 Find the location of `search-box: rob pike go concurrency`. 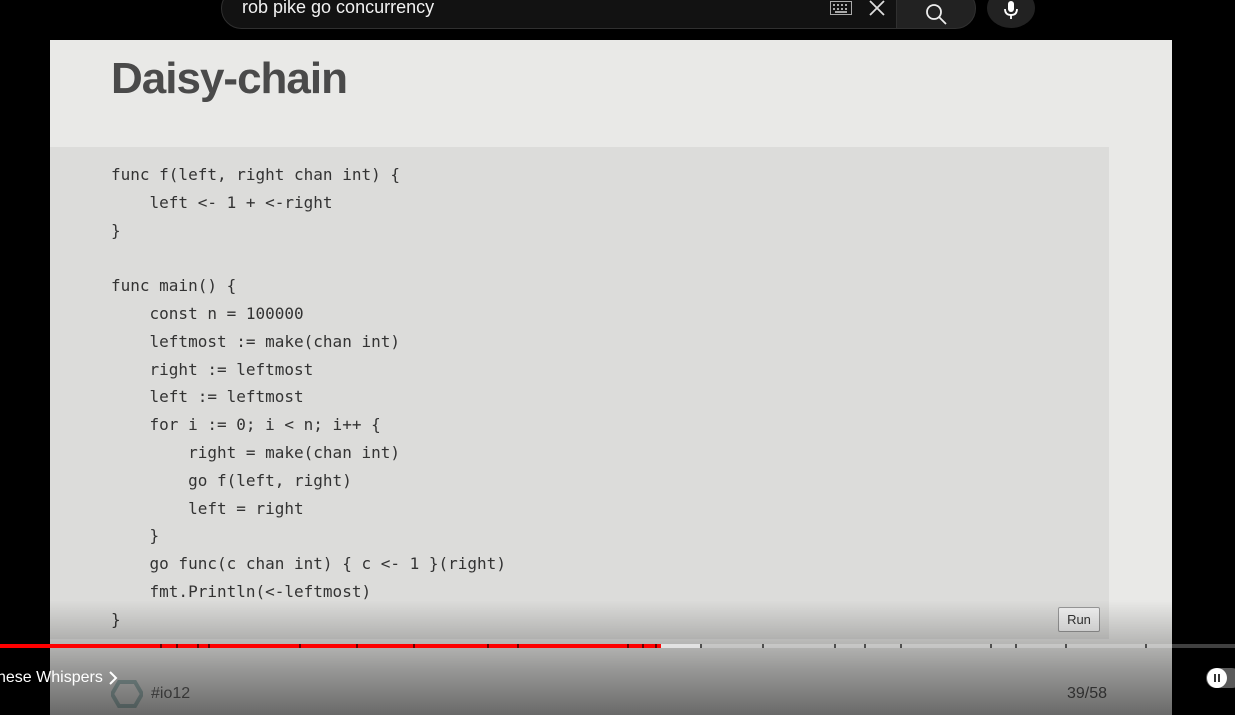

search-box: rob pike go concurrency is located at coordinates (559, 14).